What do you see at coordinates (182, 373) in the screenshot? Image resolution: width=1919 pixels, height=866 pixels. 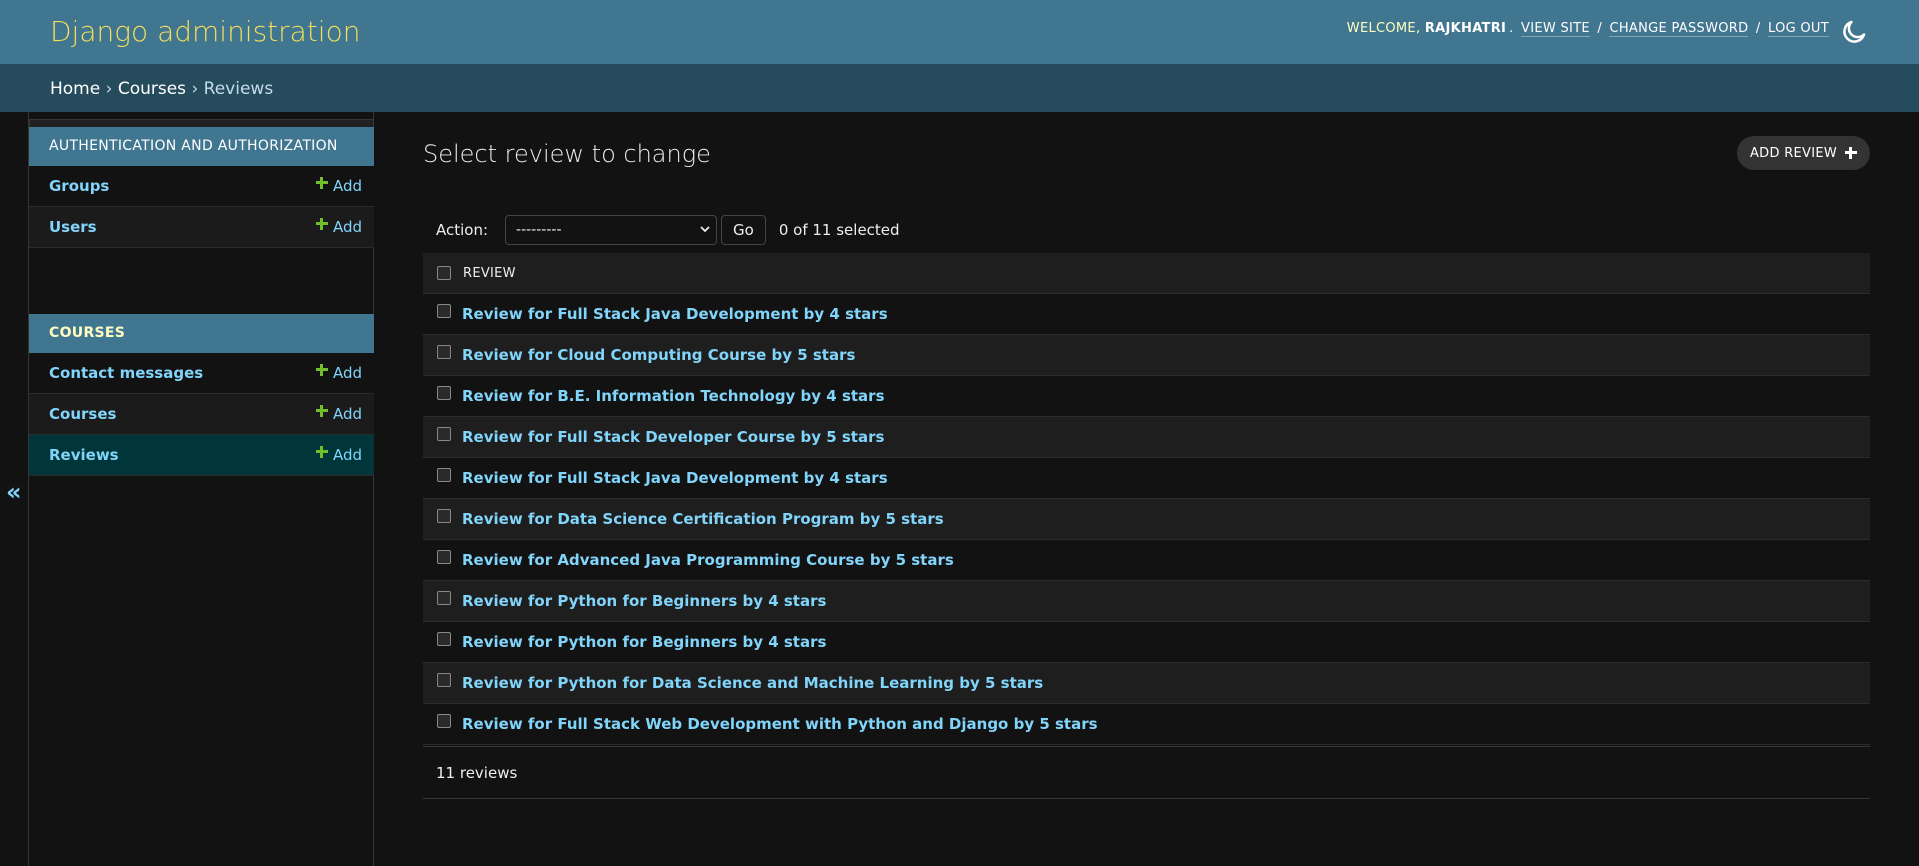 I see `sidebar-item-label: Contact messages` at bounding box center [182, 373].